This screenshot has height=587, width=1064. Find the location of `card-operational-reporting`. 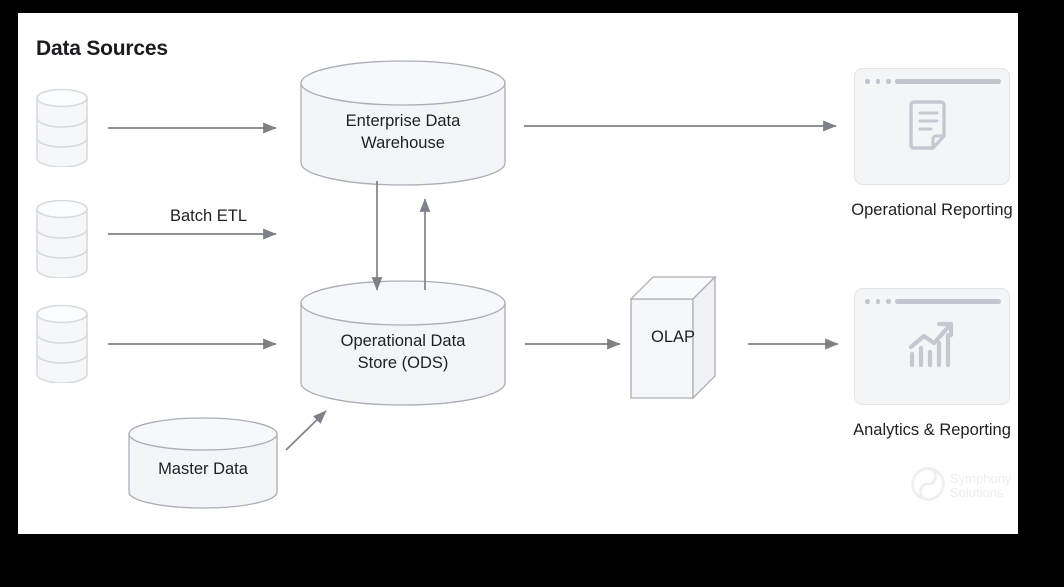

card-operational-reporting is located at coordinates (932, 126).